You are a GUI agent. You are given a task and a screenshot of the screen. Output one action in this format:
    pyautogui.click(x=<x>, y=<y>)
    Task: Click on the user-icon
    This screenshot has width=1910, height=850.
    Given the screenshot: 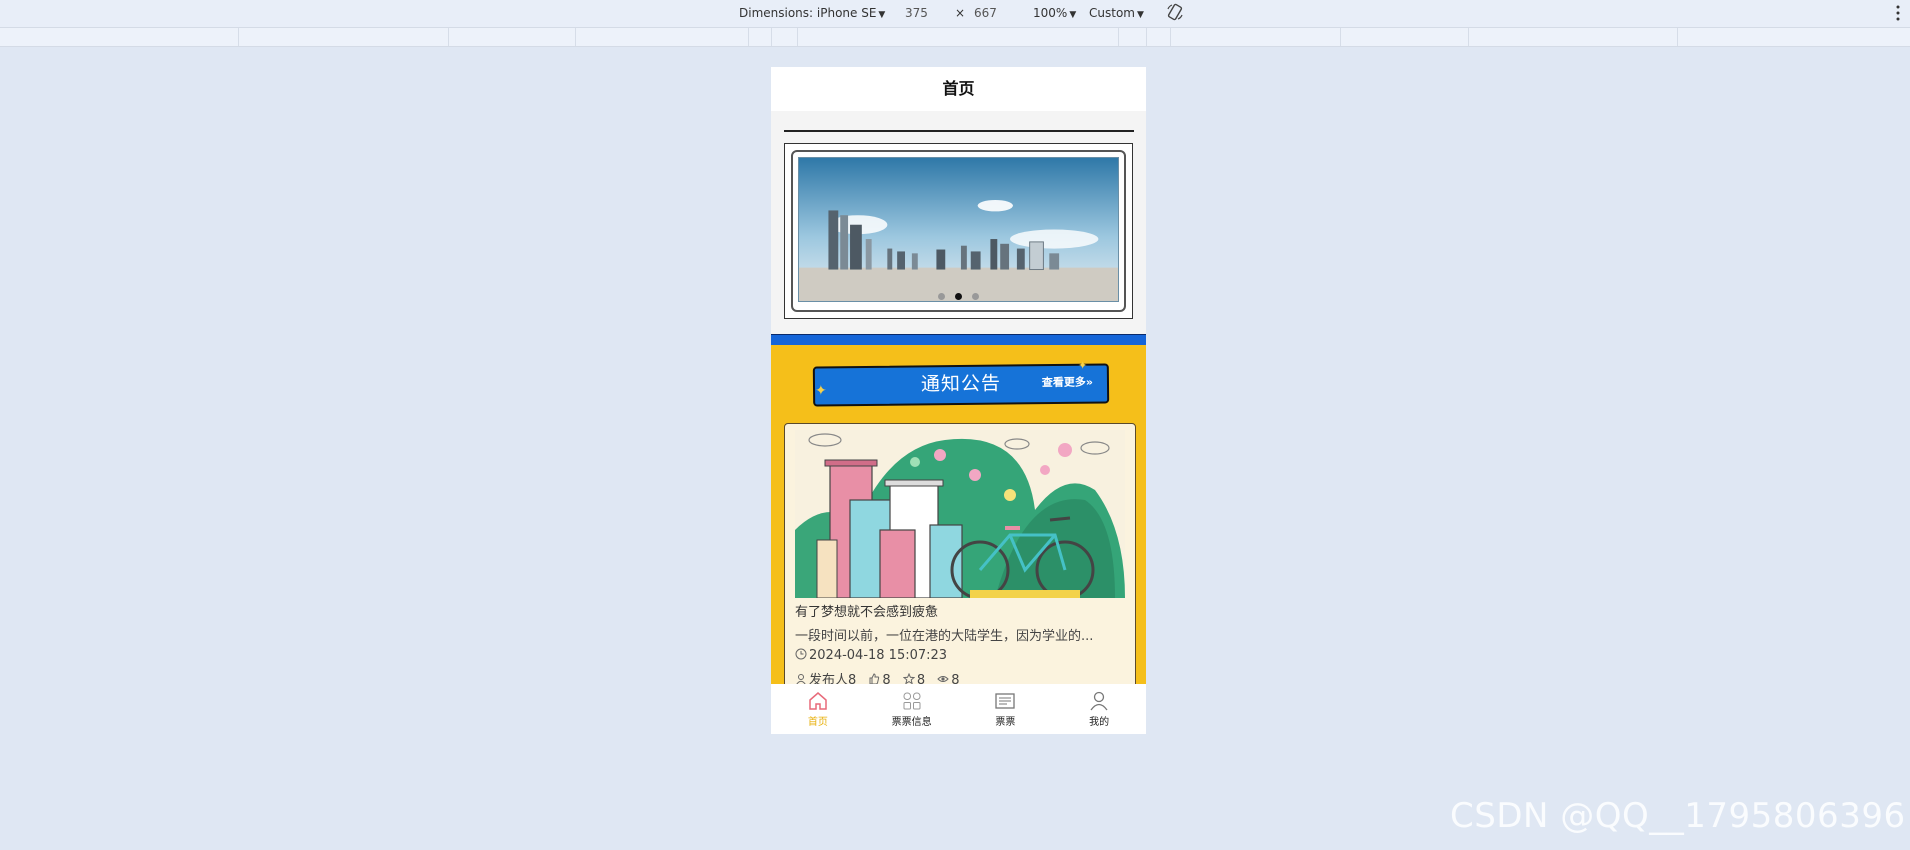 What is the action you would take?
    pyautogui.click(x=1099, y=701)
    